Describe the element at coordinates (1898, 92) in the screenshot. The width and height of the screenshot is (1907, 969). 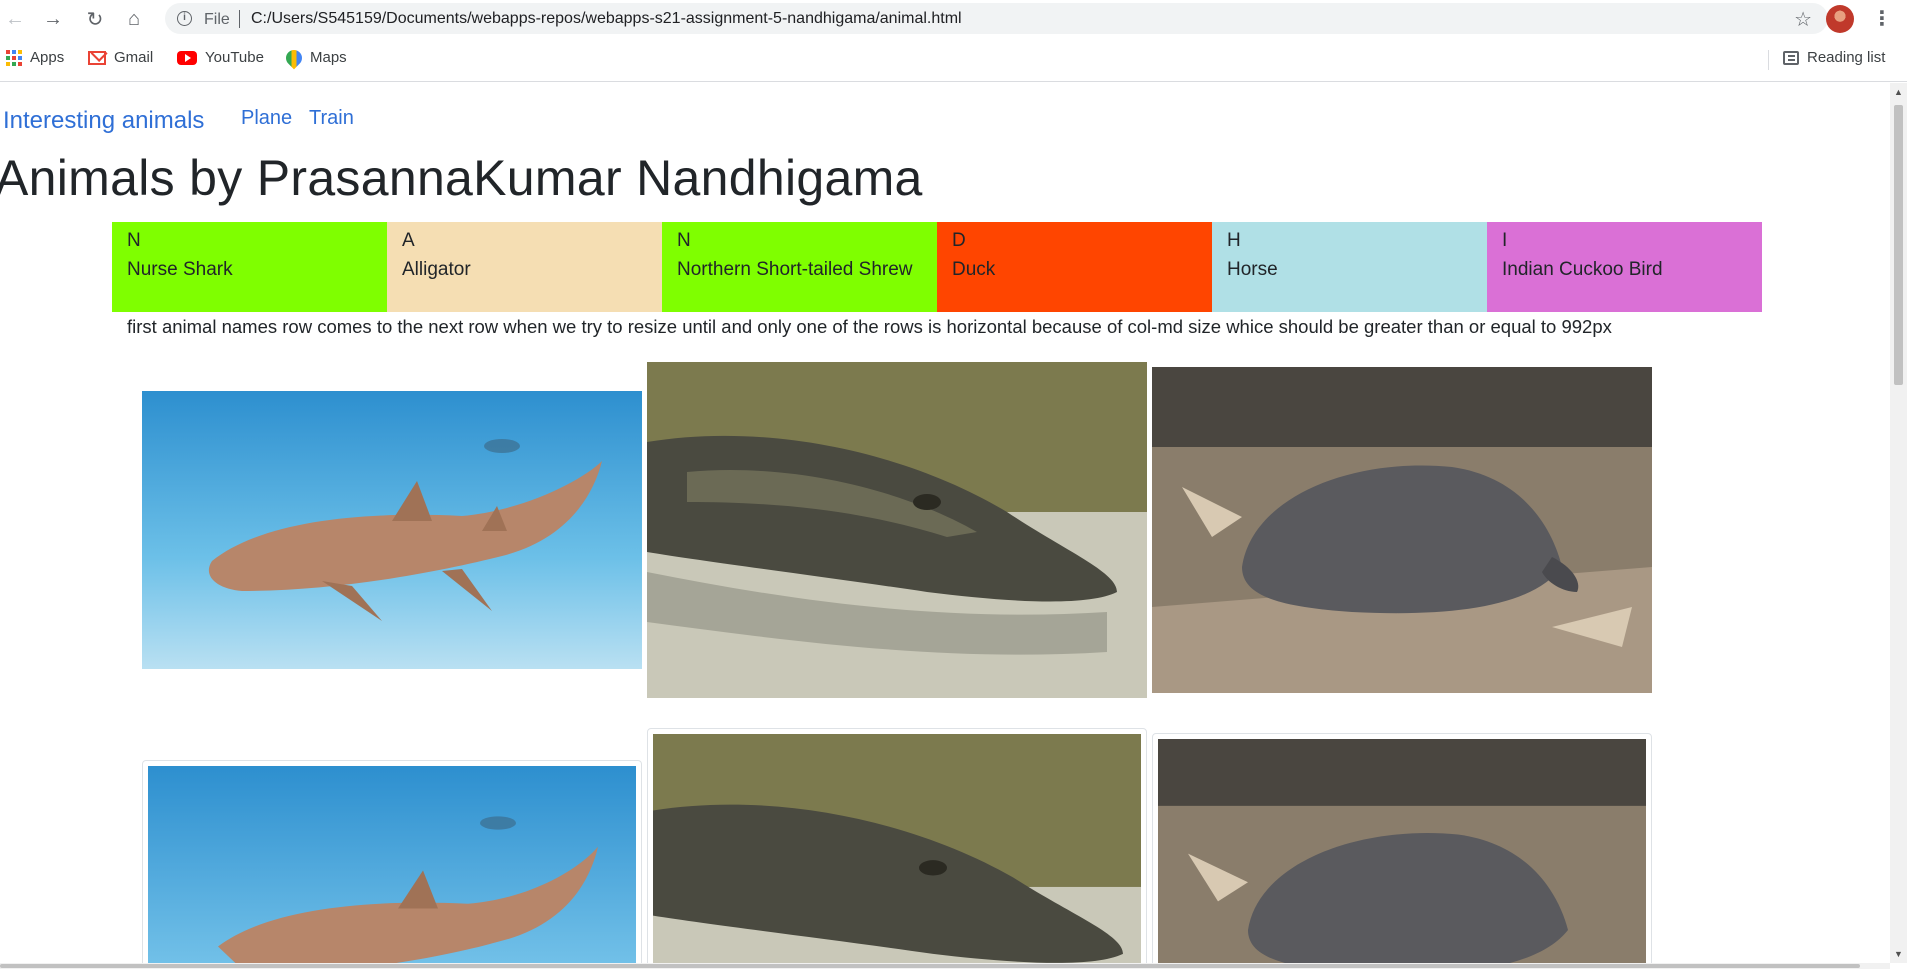
I see `scroll-up-icon: ▲` at that location.